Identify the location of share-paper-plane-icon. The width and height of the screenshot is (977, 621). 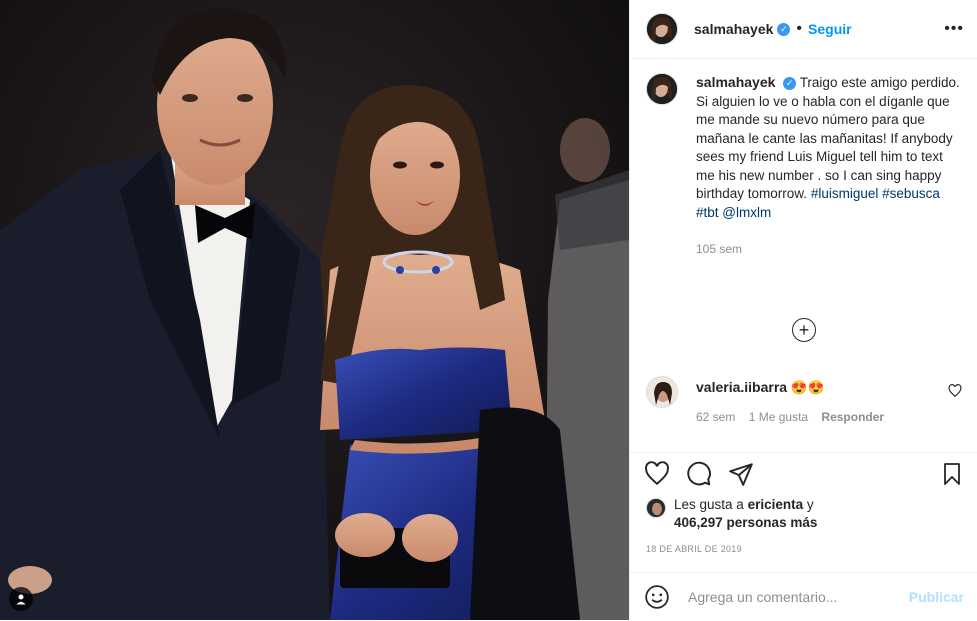
(741, 474).